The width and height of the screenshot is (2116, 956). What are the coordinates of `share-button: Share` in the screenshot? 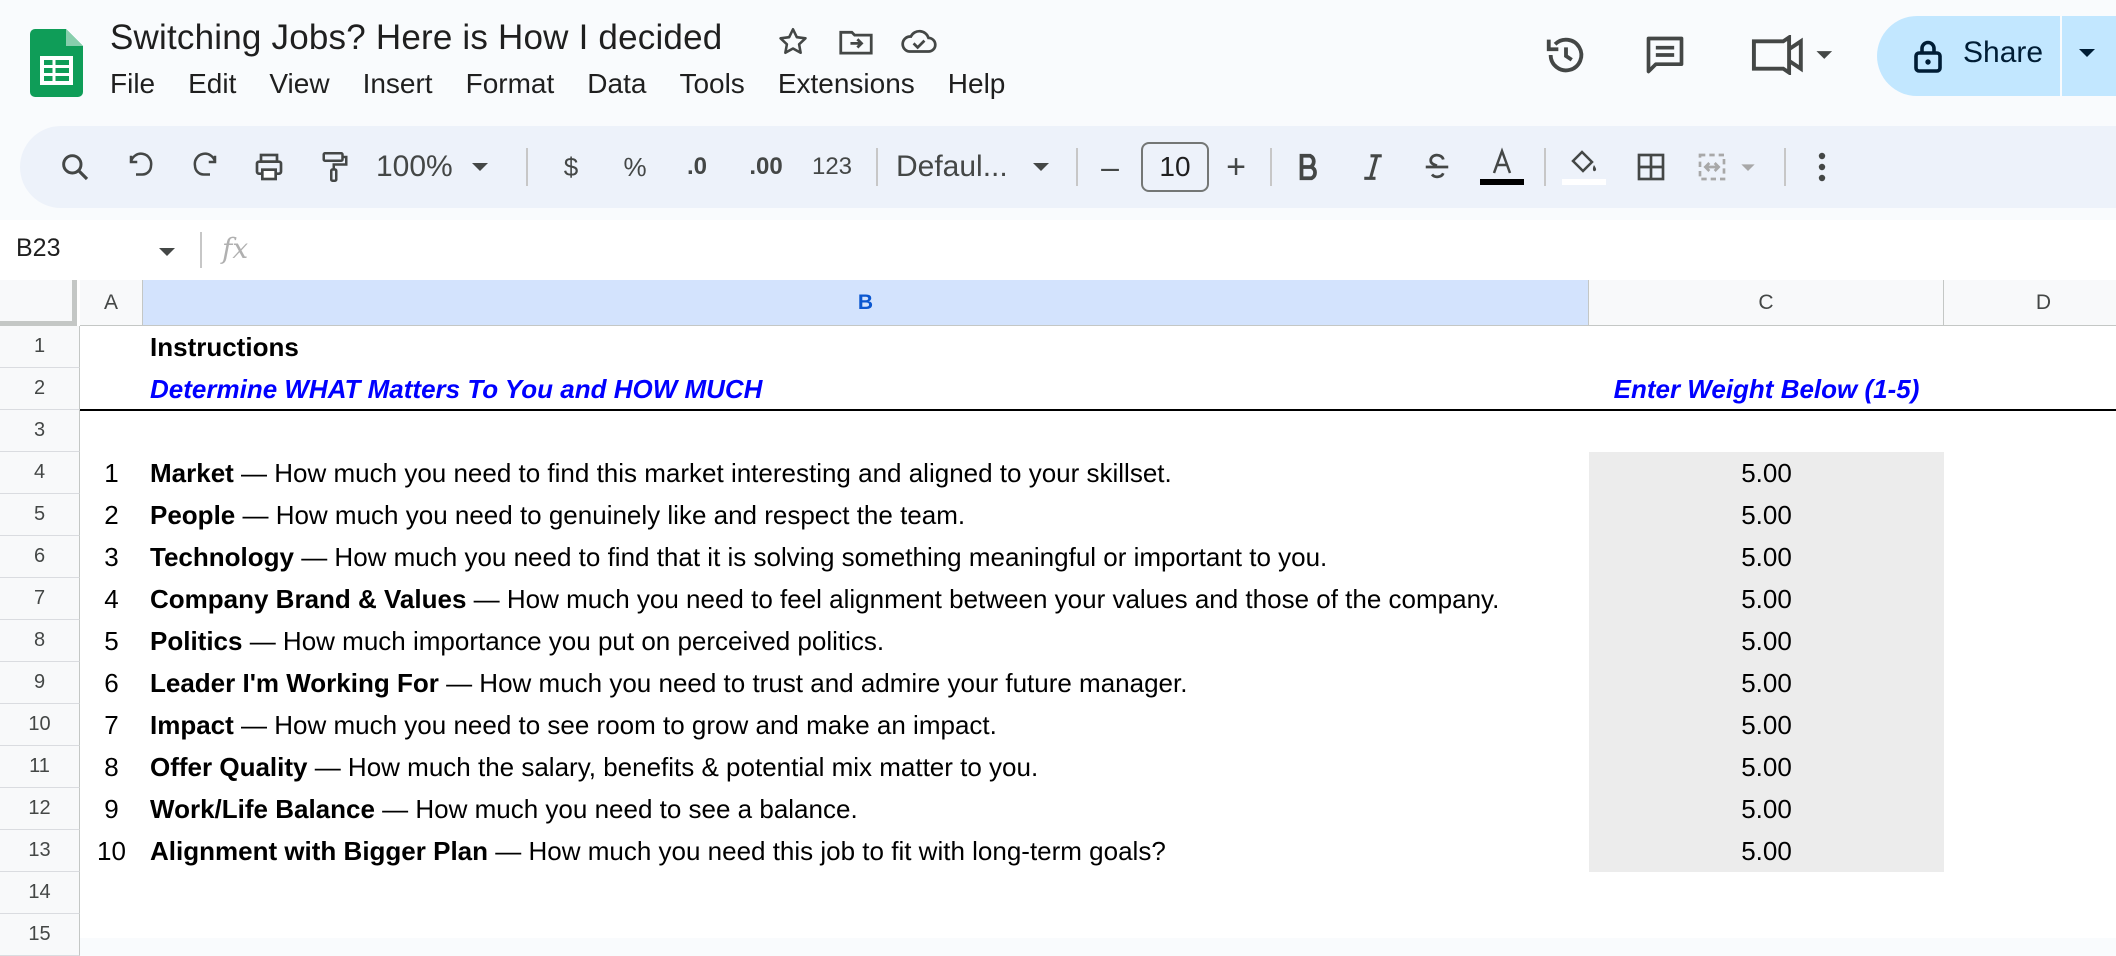 It's located at (1996, 56).